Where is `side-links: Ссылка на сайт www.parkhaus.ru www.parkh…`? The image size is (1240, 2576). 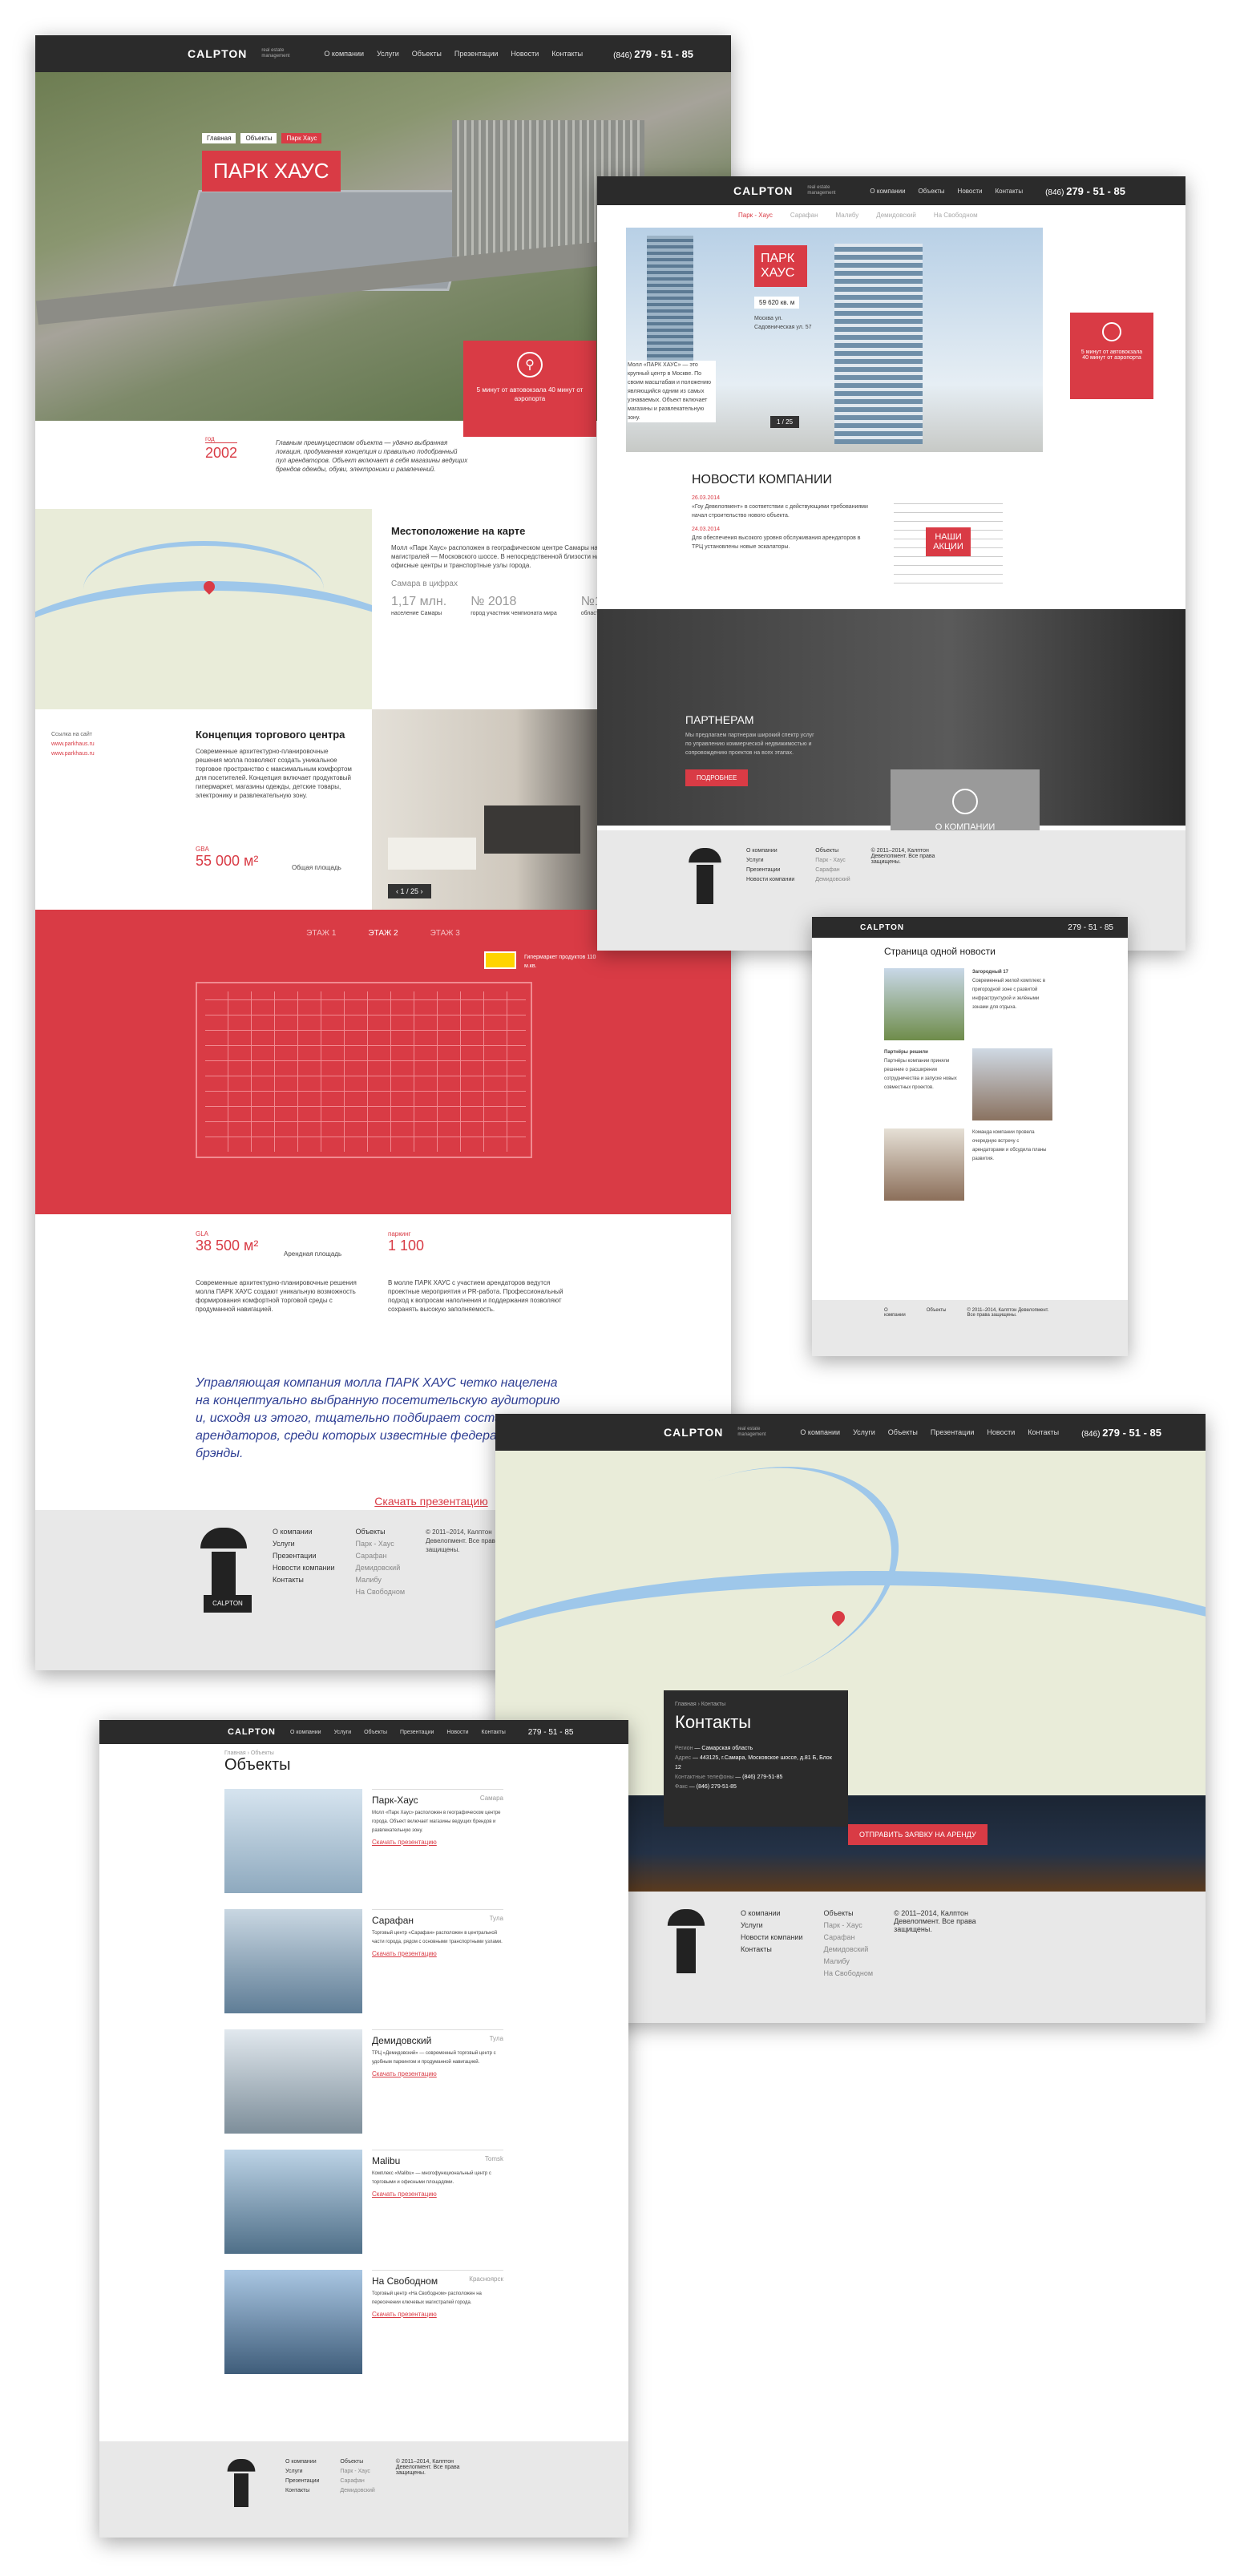 side-links: Ссылка на сайт www.parkhaus.ru www.parkh… is located at coordinates (73, 745).